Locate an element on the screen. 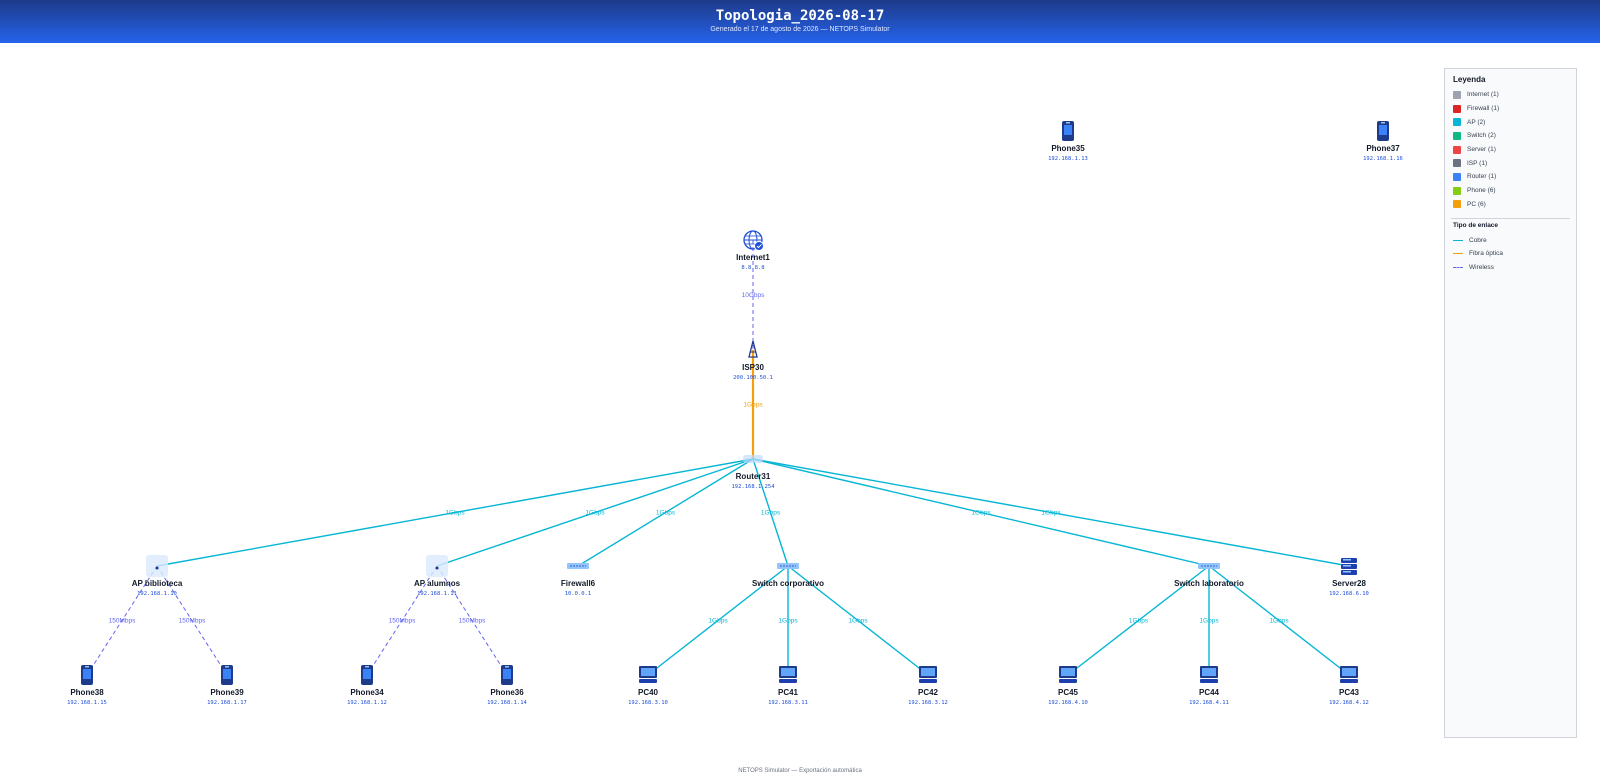 The height and width of the screenshot is (778, 1600). legend-divider is located at coordinates (1510, 219).